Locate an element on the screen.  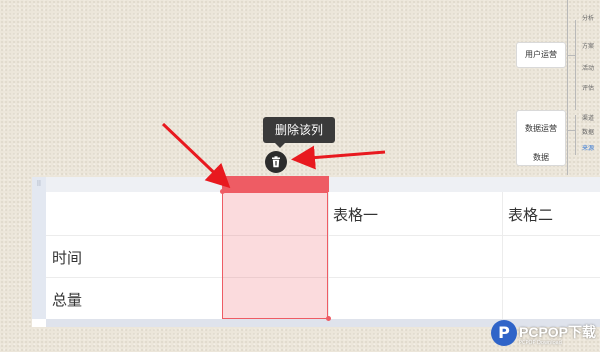
arrow-to-selected-column is located at coordinates (196, 155).